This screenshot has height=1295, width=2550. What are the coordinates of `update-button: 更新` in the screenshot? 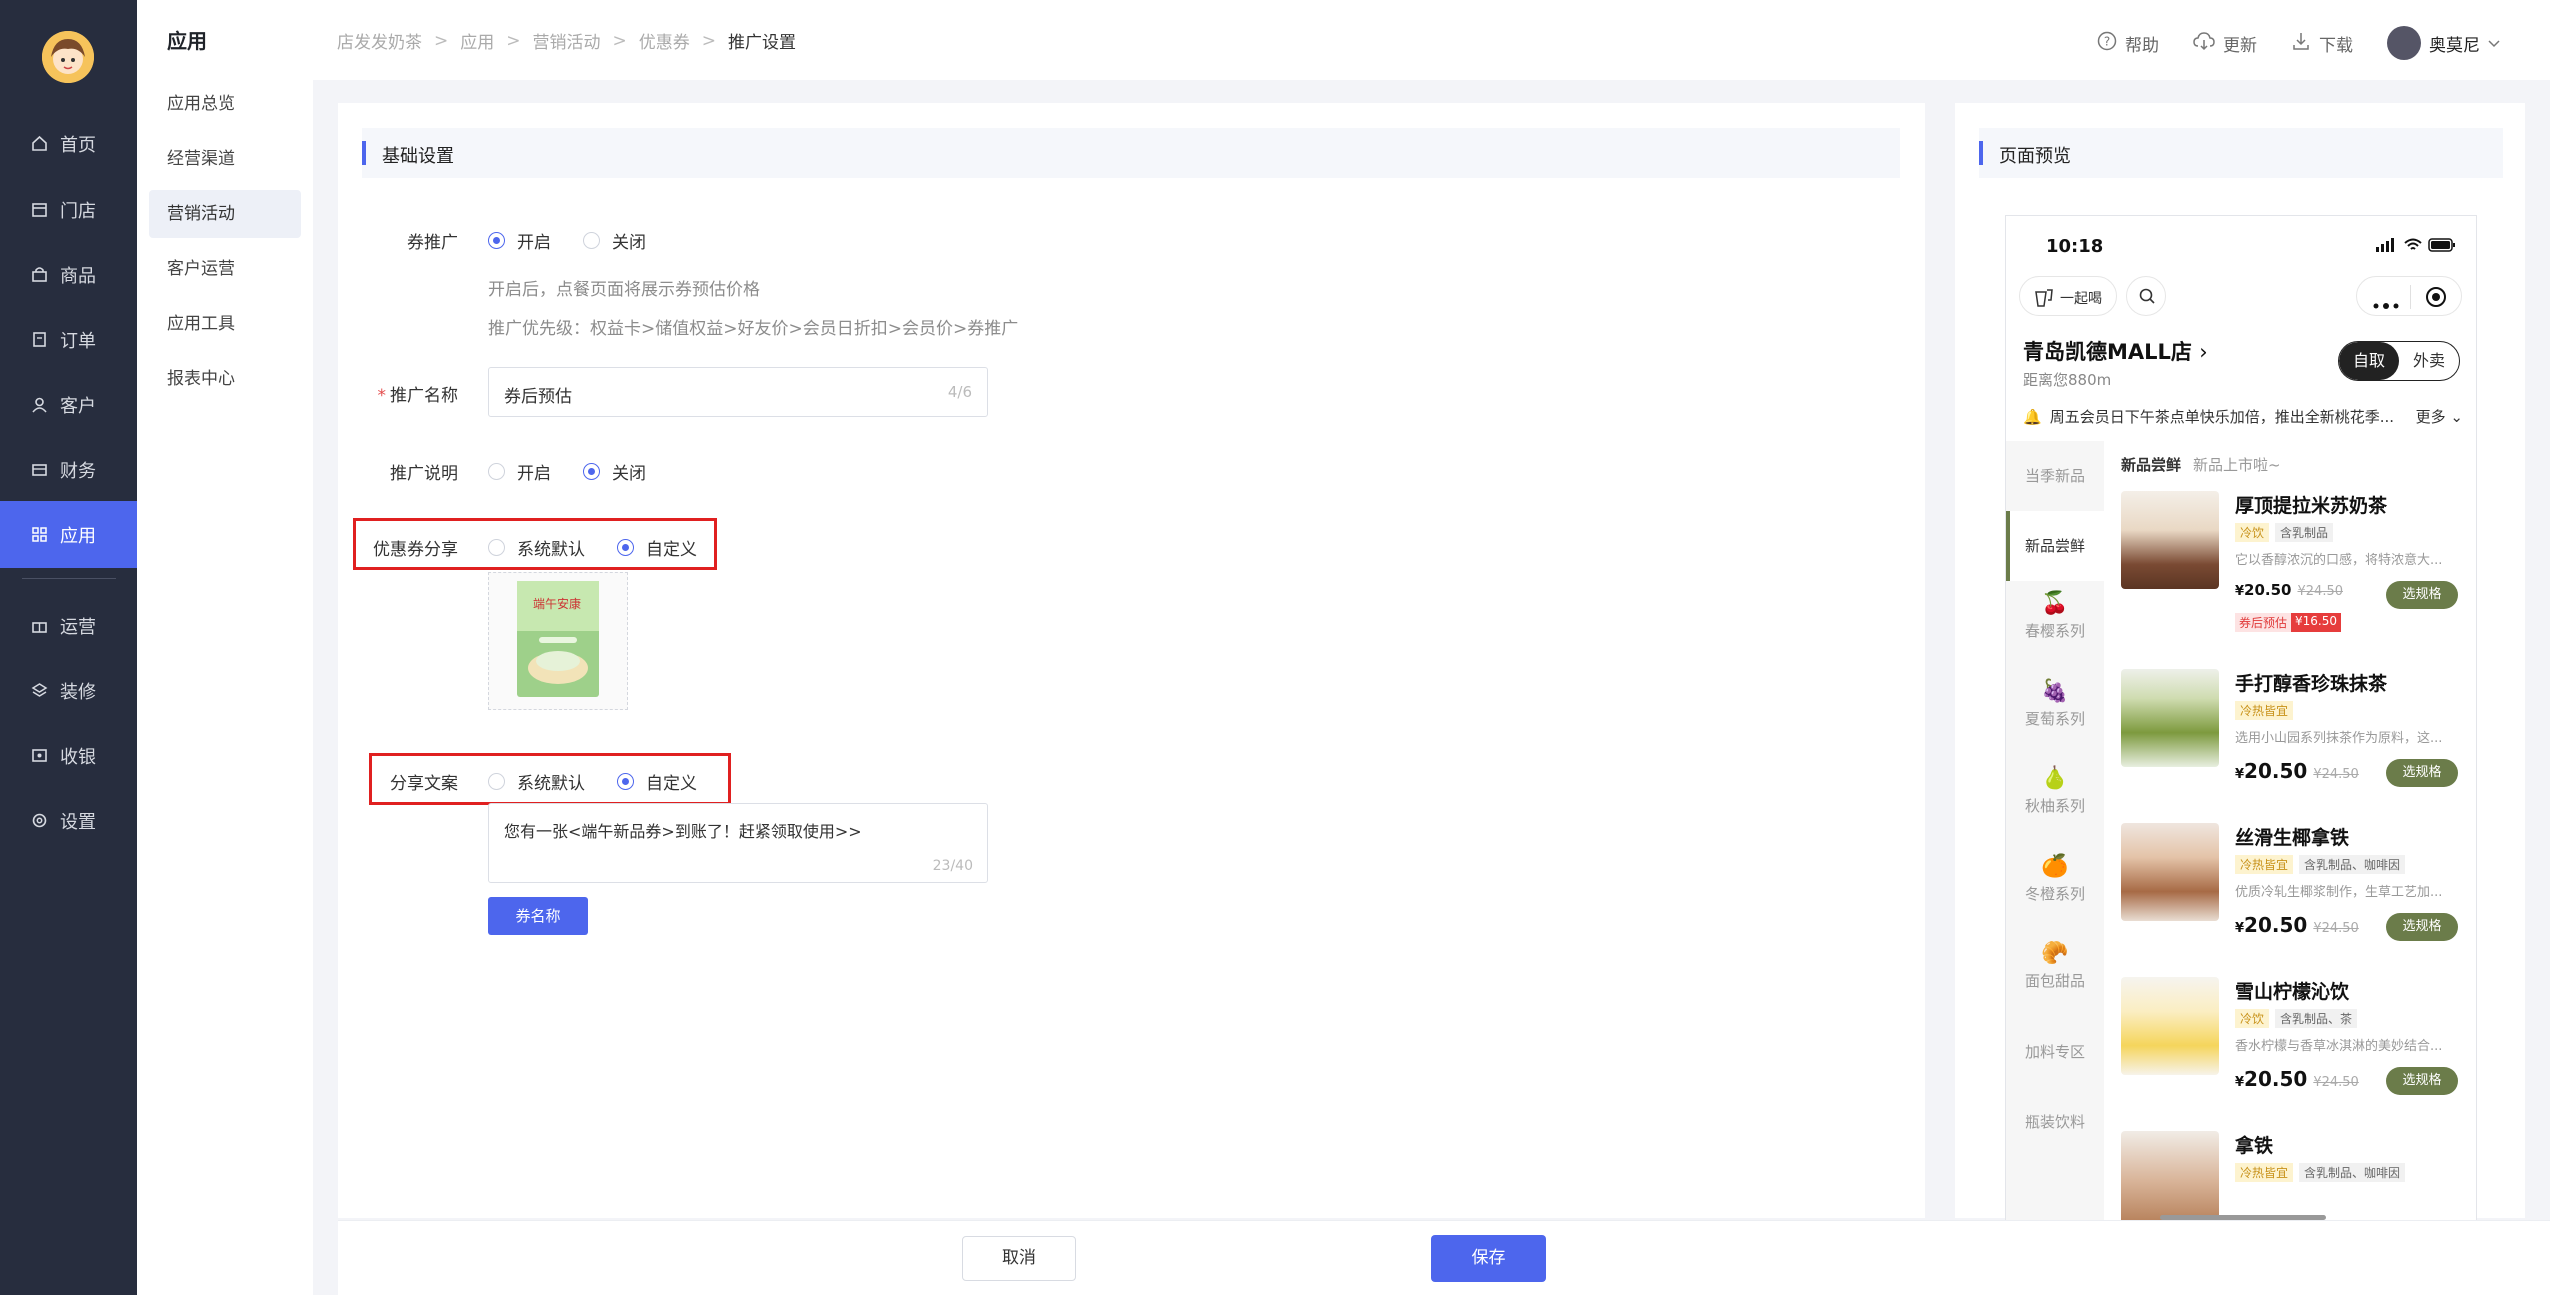 It's located at (2225, 43).